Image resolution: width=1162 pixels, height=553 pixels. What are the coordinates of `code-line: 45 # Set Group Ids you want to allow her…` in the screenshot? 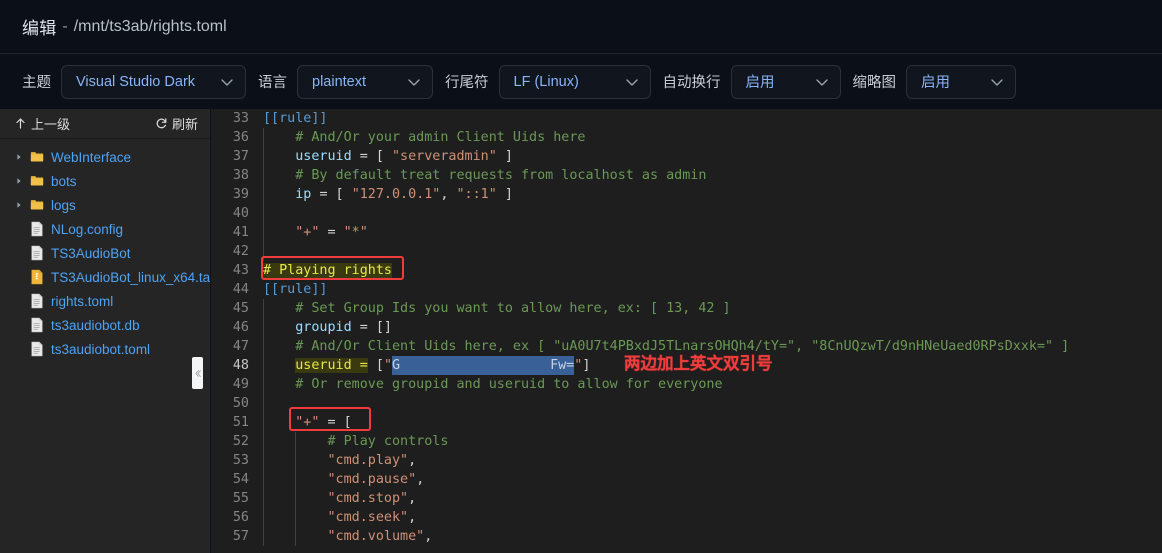 It's located at (686, 308).